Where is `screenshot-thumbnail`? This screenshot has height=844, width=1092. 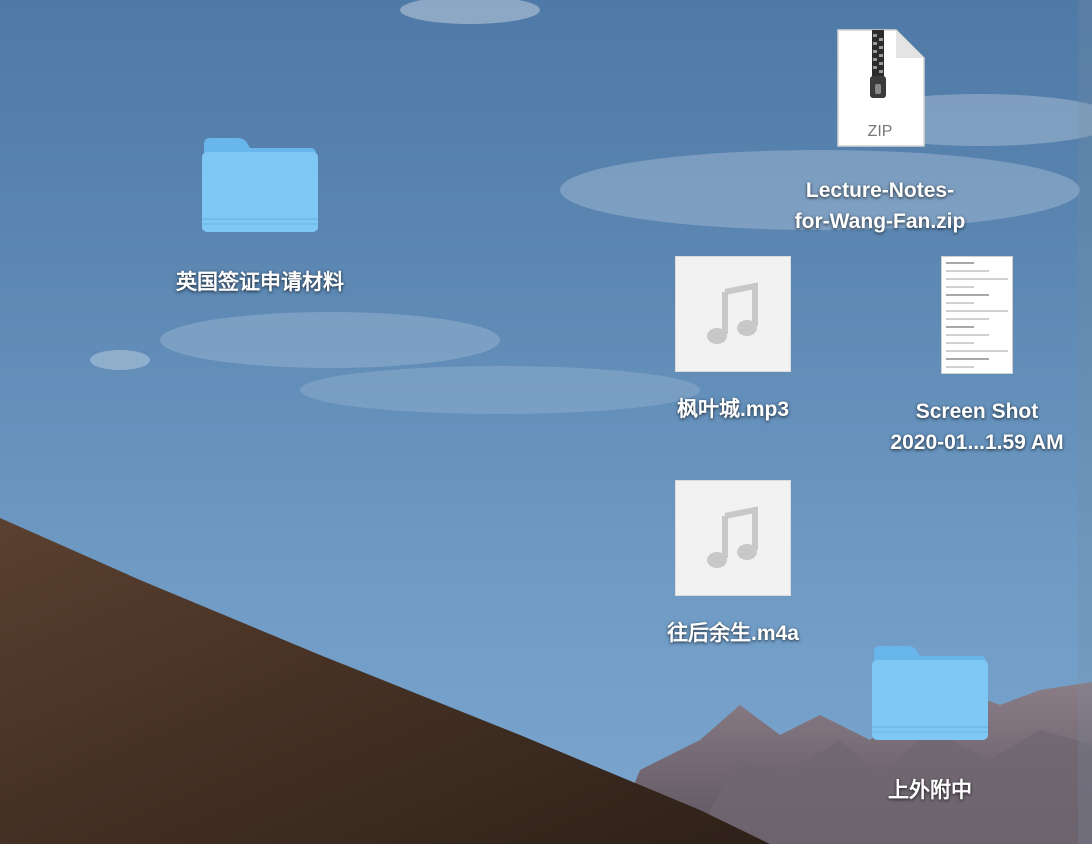 screenshot-thumbnail is located at coordinates (977, 315).